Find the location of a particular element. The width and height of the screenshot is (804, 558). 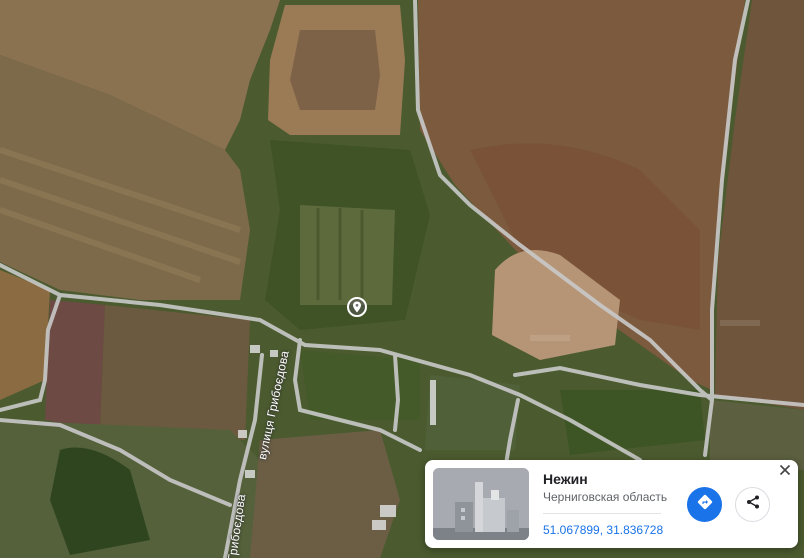

share-icon is located at coordinates (753, 504).